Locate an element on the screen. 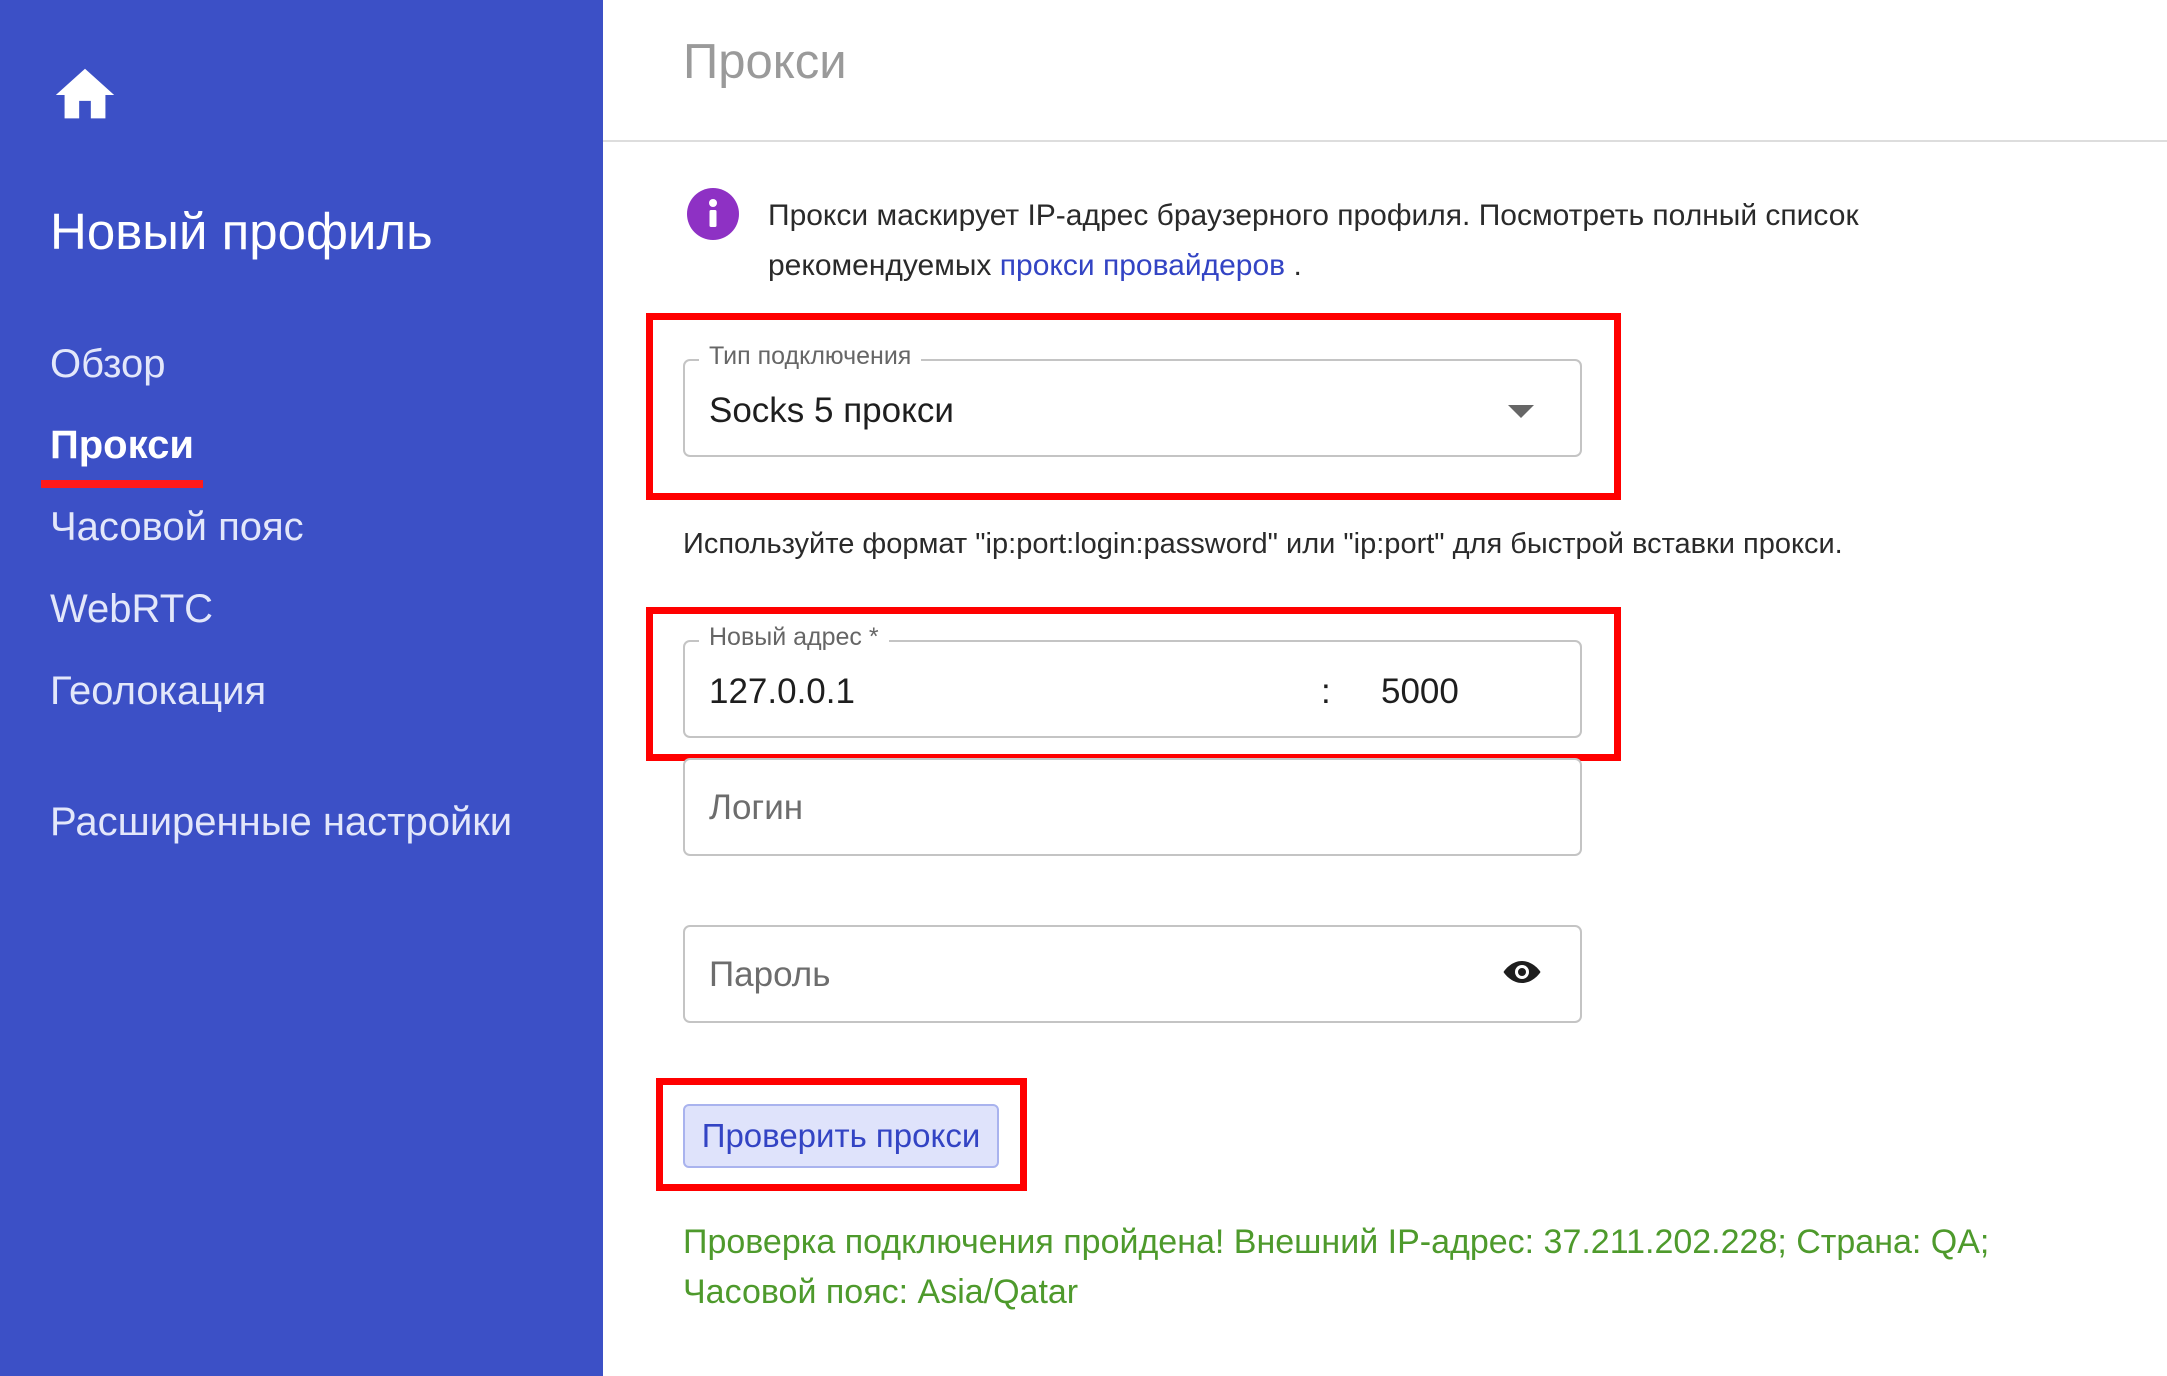 Image resolution: width=2167 pixels, height=1376 pixels. info-icon is located at coordinates (713, 214).